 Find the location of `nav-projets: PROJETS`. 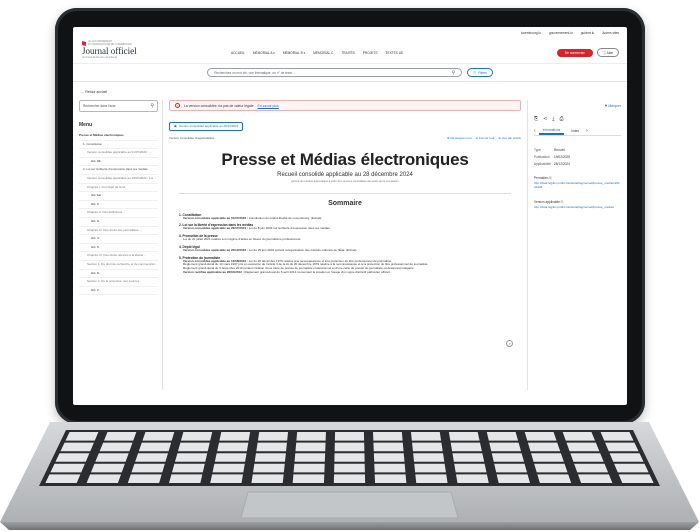

nav-projets: PROJETS is located at coordinates (370, 53).